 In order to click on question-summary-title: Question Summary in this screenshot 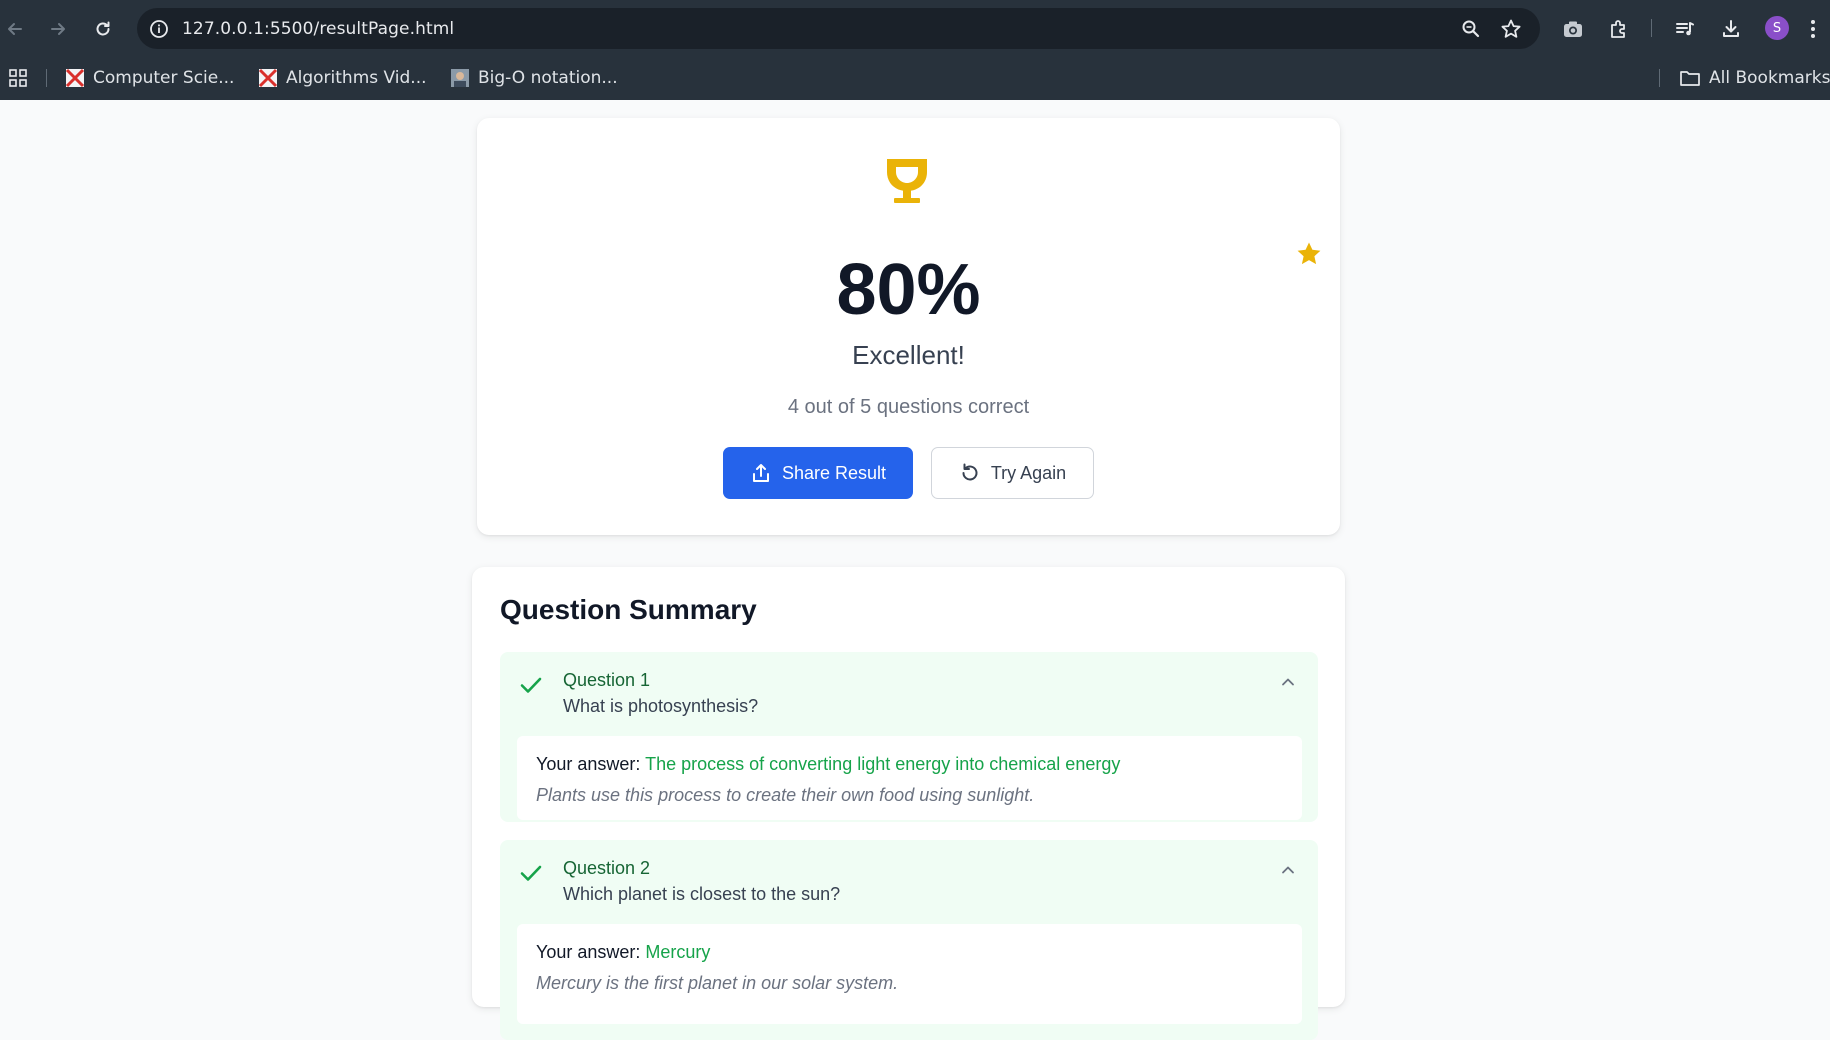, I will do `click(628, 609)`.